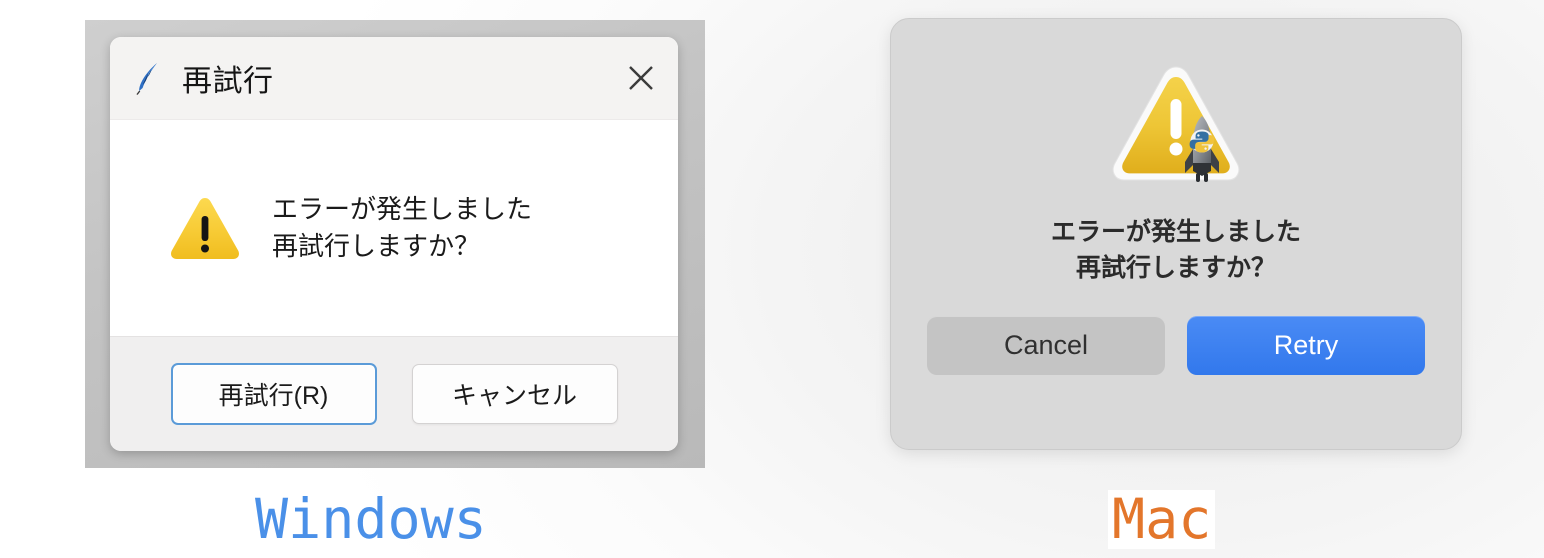  Describe the element at coordinates (273, 394) in the screenshot. I see `retry-button: 再試行(R)` at that location.